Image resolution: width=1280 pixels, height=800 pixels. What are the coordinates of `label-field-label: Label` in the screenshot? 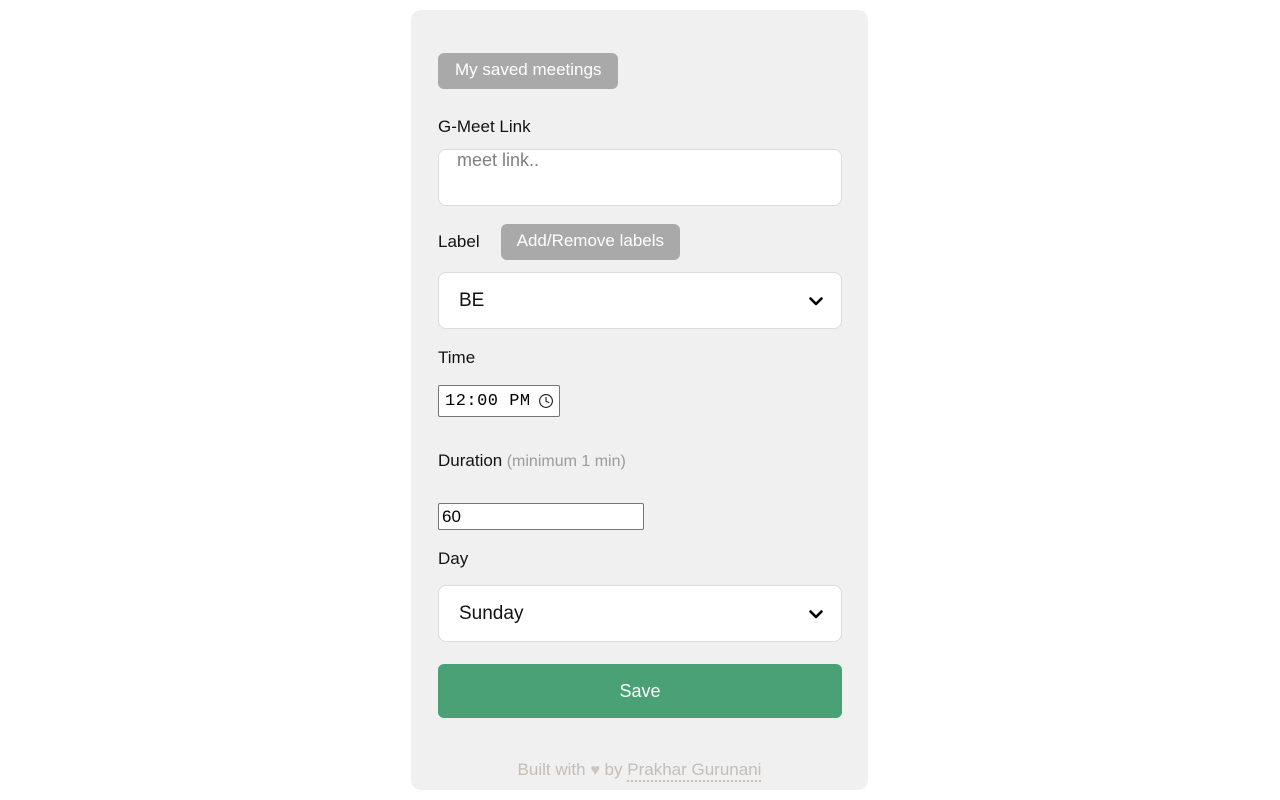 It's located at (459, 241).